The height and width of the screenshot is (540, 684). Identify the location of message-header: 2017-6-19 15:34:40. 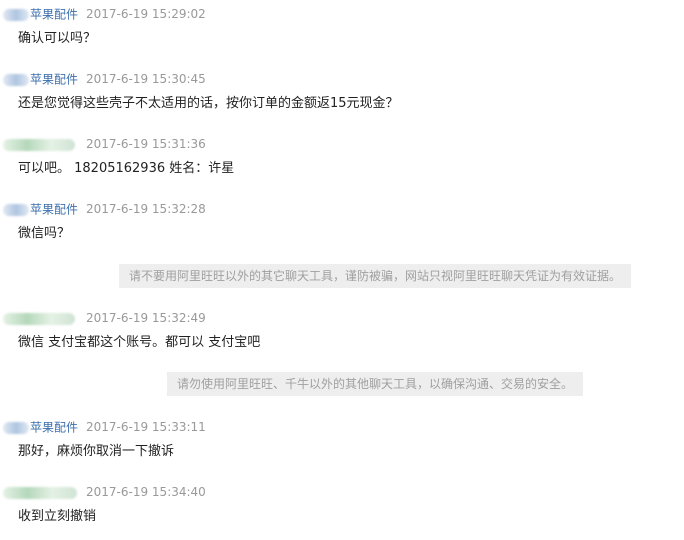
(342, 492).